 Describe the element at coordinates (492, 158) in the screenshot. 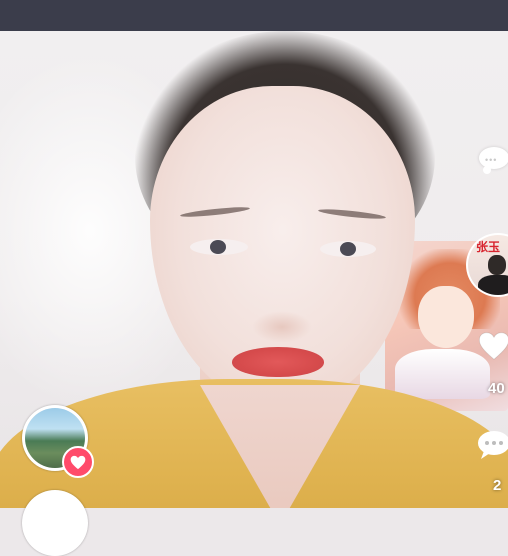

I see `chat-bubble-icon: •••` at that location.